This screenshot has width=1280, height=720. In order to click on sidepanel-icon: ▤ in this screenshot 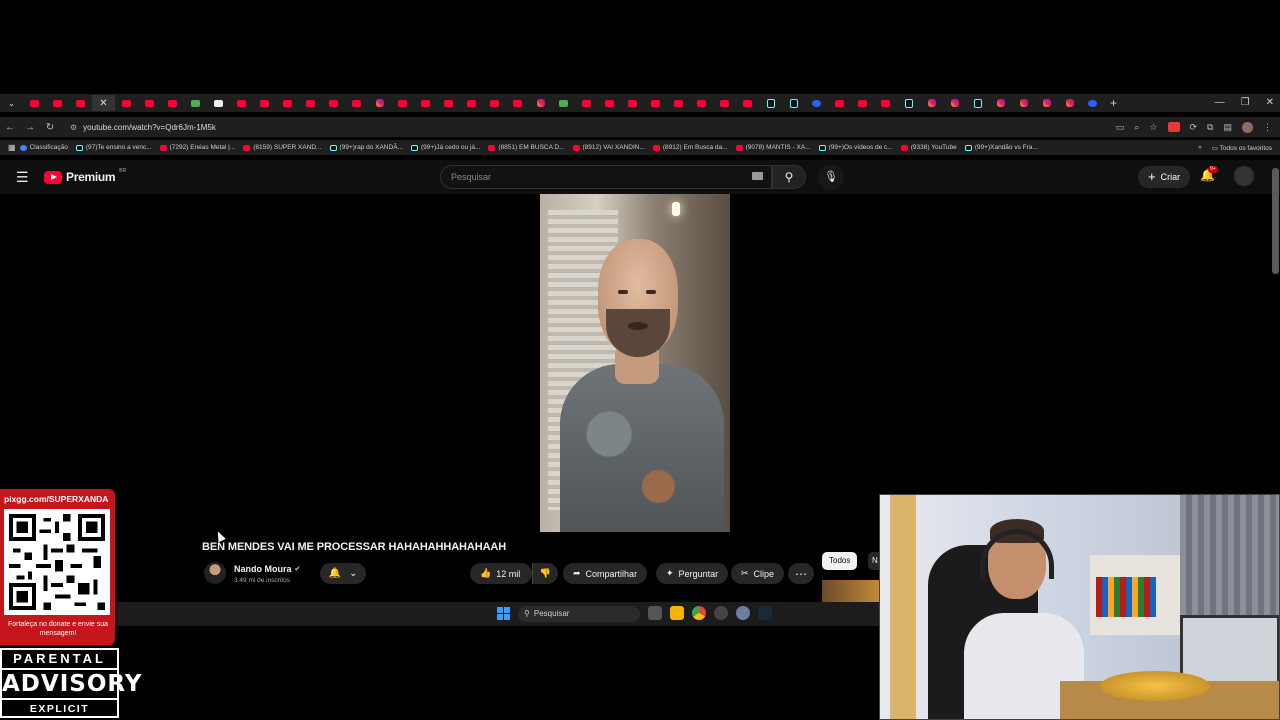, I will do `click(1227, 127)`.